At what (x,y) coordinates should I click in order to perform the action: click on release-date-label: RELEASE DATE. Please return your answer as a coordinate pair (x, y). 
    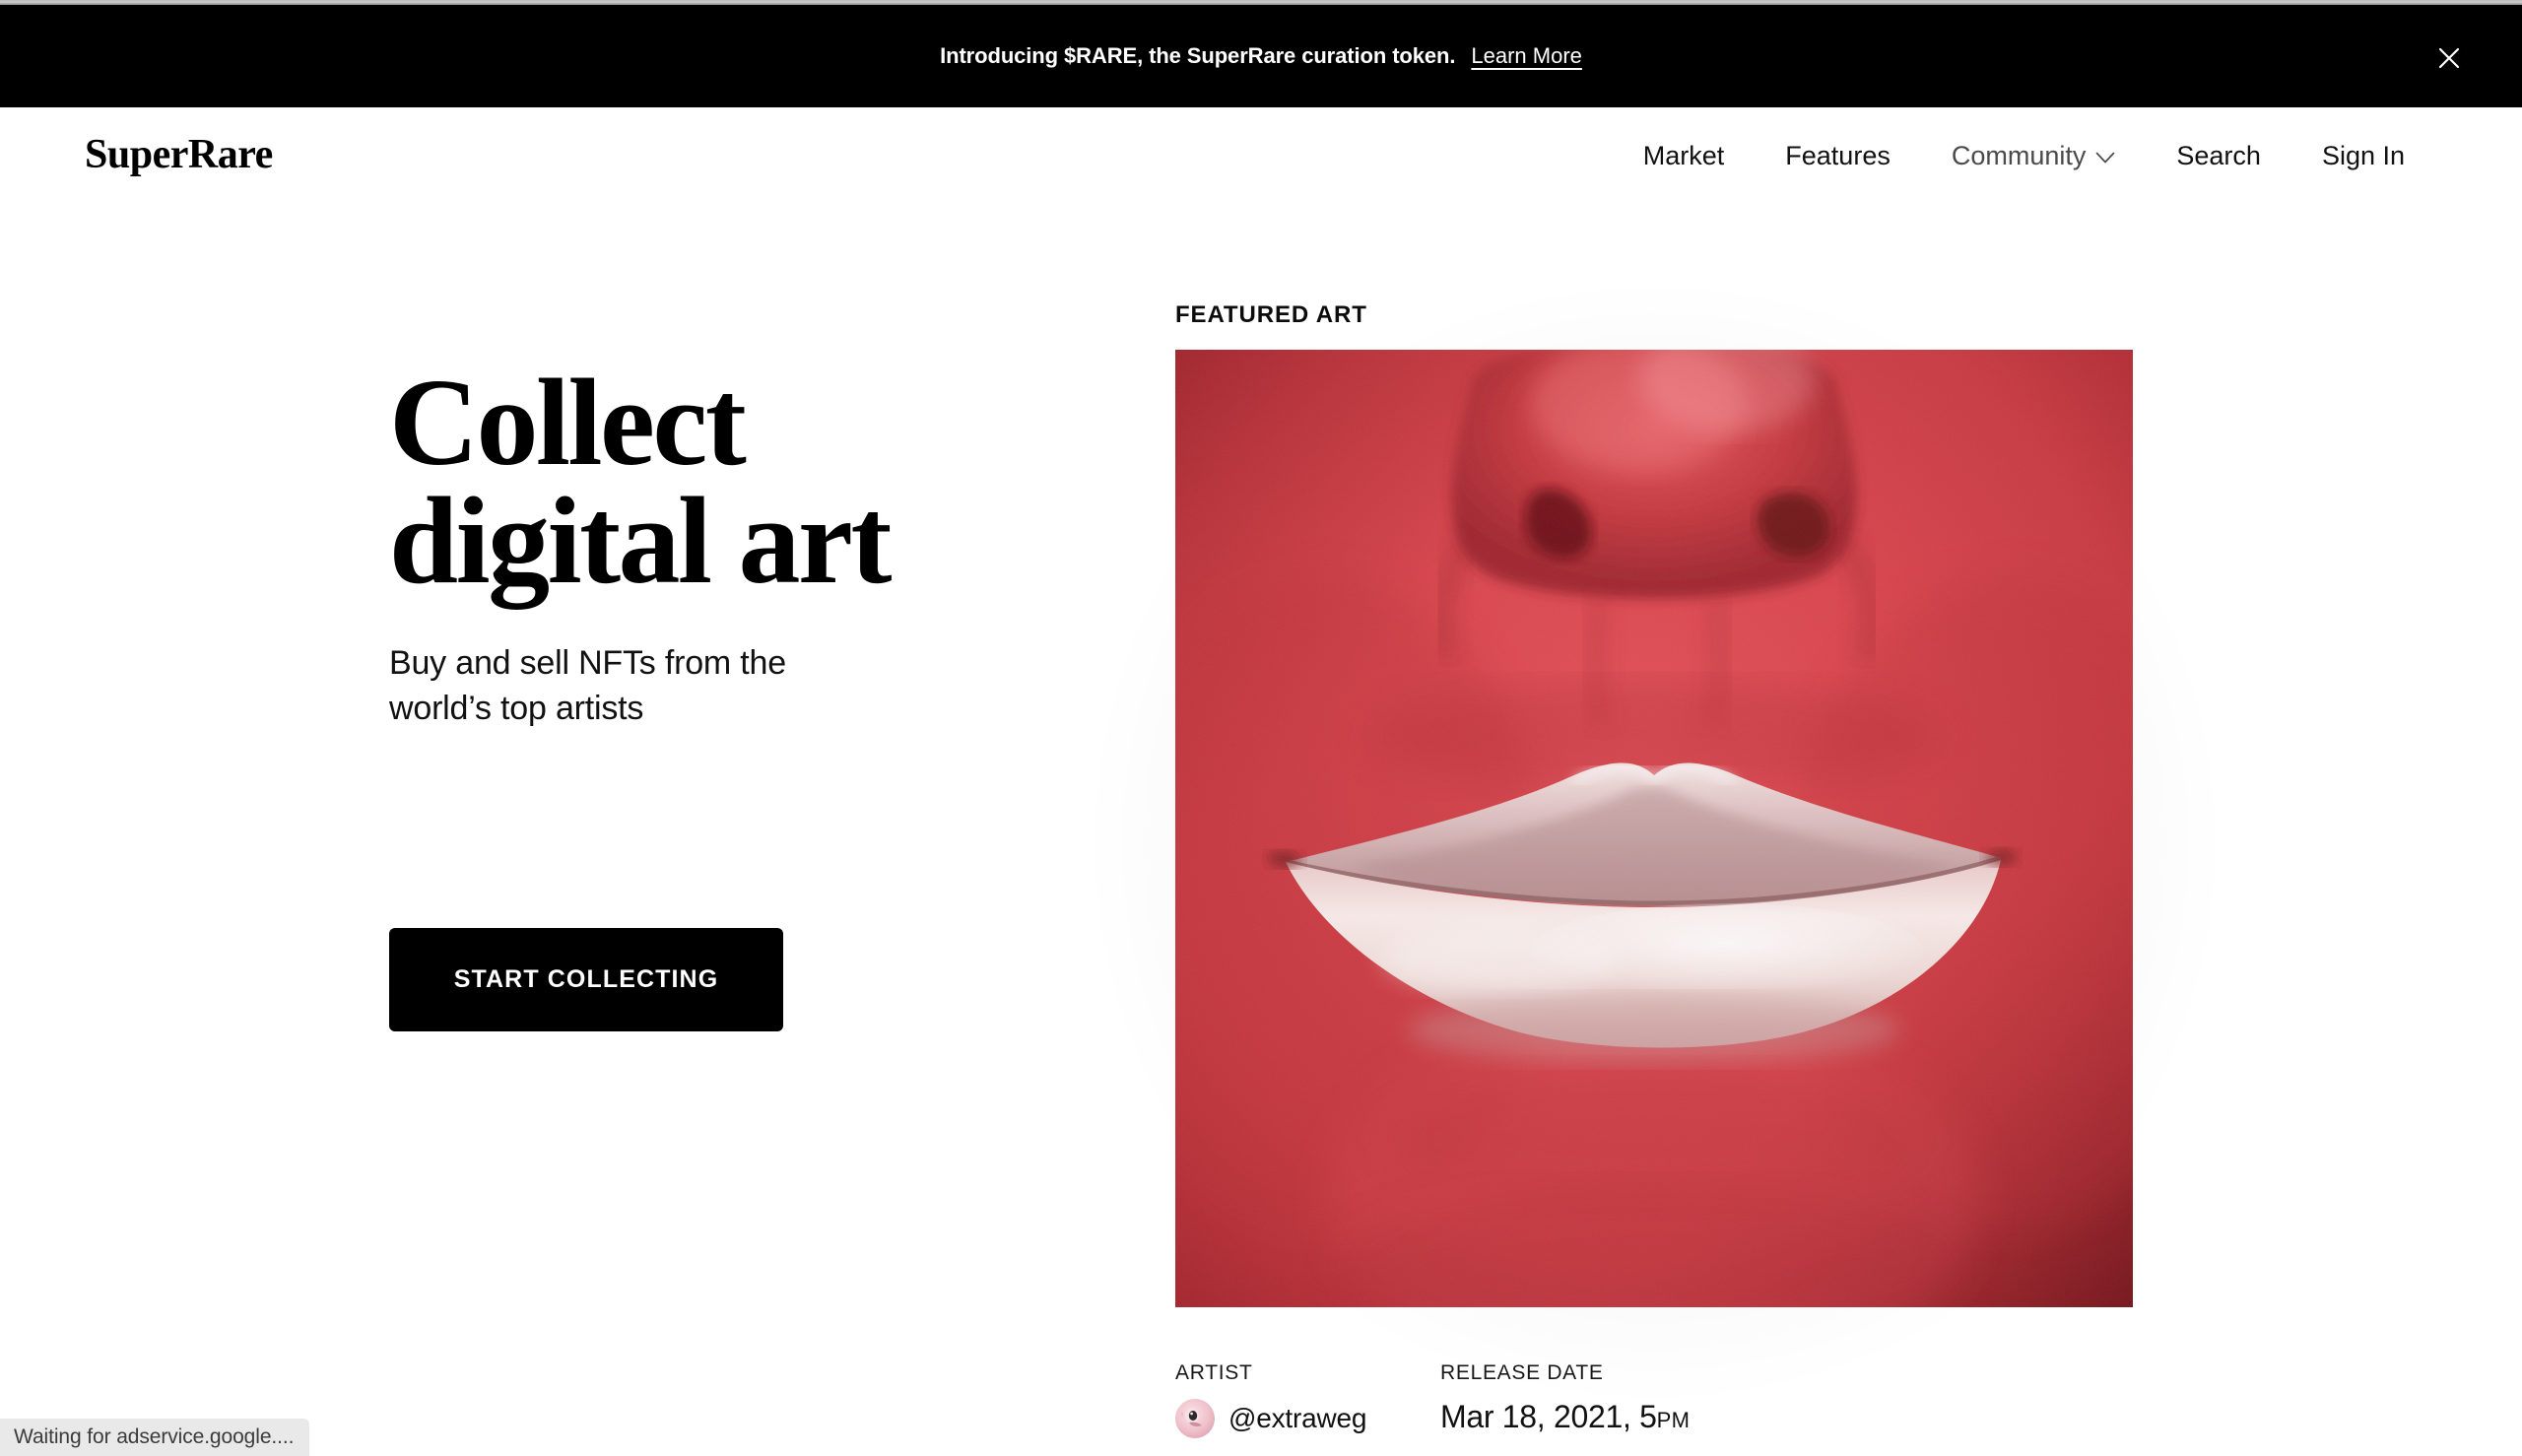
    Looking at the image, I should click on (1522, 1372).